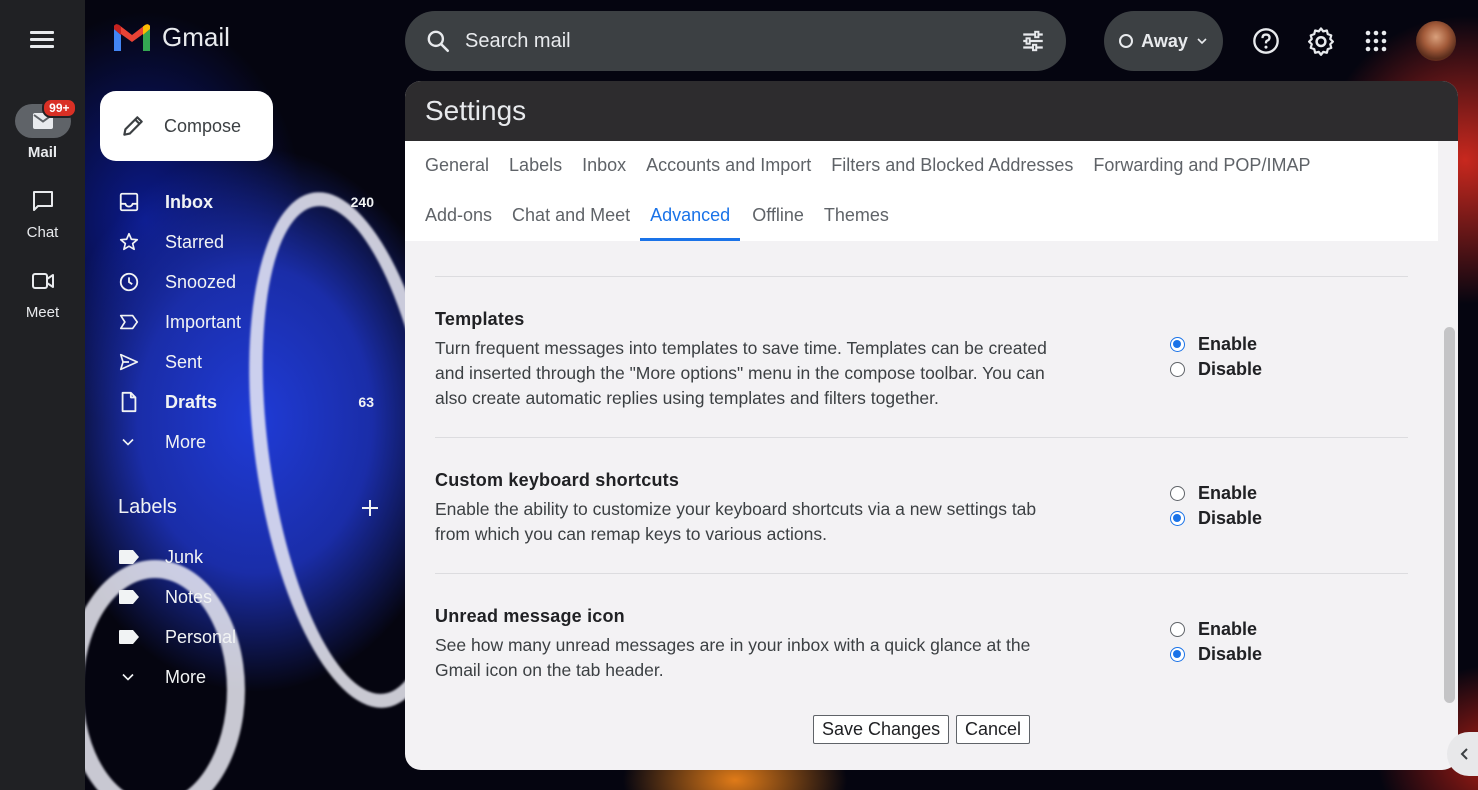  Describe the element at coordinates (253, 557) in the screenshot. I see `label-item-junk: Junk` at that location.